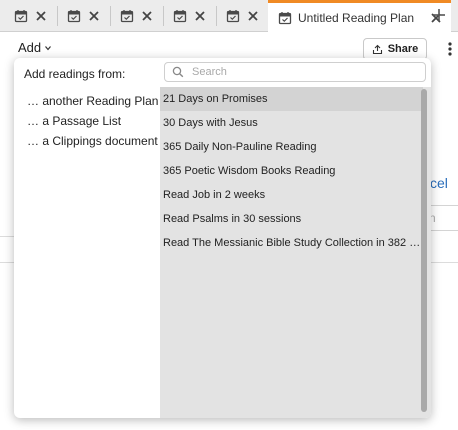 The image size is (458, 430). I want to click on list-item: 21 Days on Promises, so click(291, 99).